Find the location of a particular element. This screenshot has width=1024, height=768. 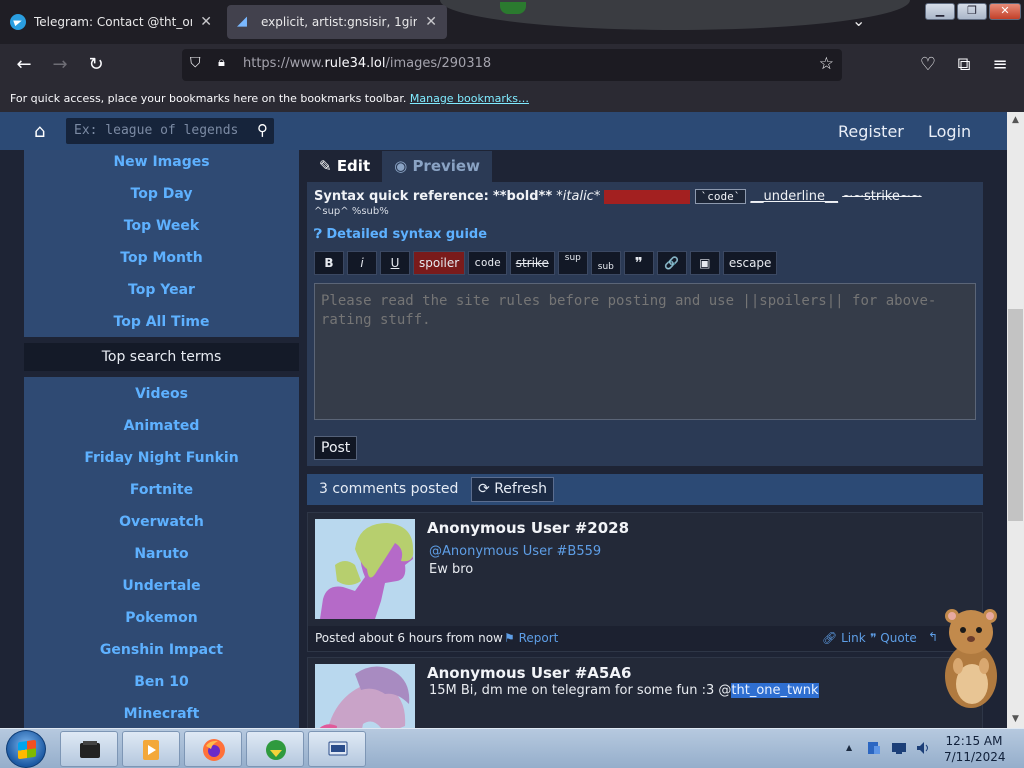

reload-icon: ↻ is located at coordinates (96, 65).